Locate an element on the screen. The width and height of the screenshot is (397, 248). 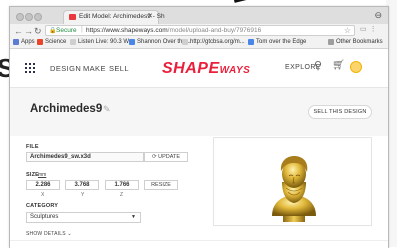
tab-strip: Edit Model: Archimedes9 - Sh ✕ ⊖ is located at coordinates (199, 15).